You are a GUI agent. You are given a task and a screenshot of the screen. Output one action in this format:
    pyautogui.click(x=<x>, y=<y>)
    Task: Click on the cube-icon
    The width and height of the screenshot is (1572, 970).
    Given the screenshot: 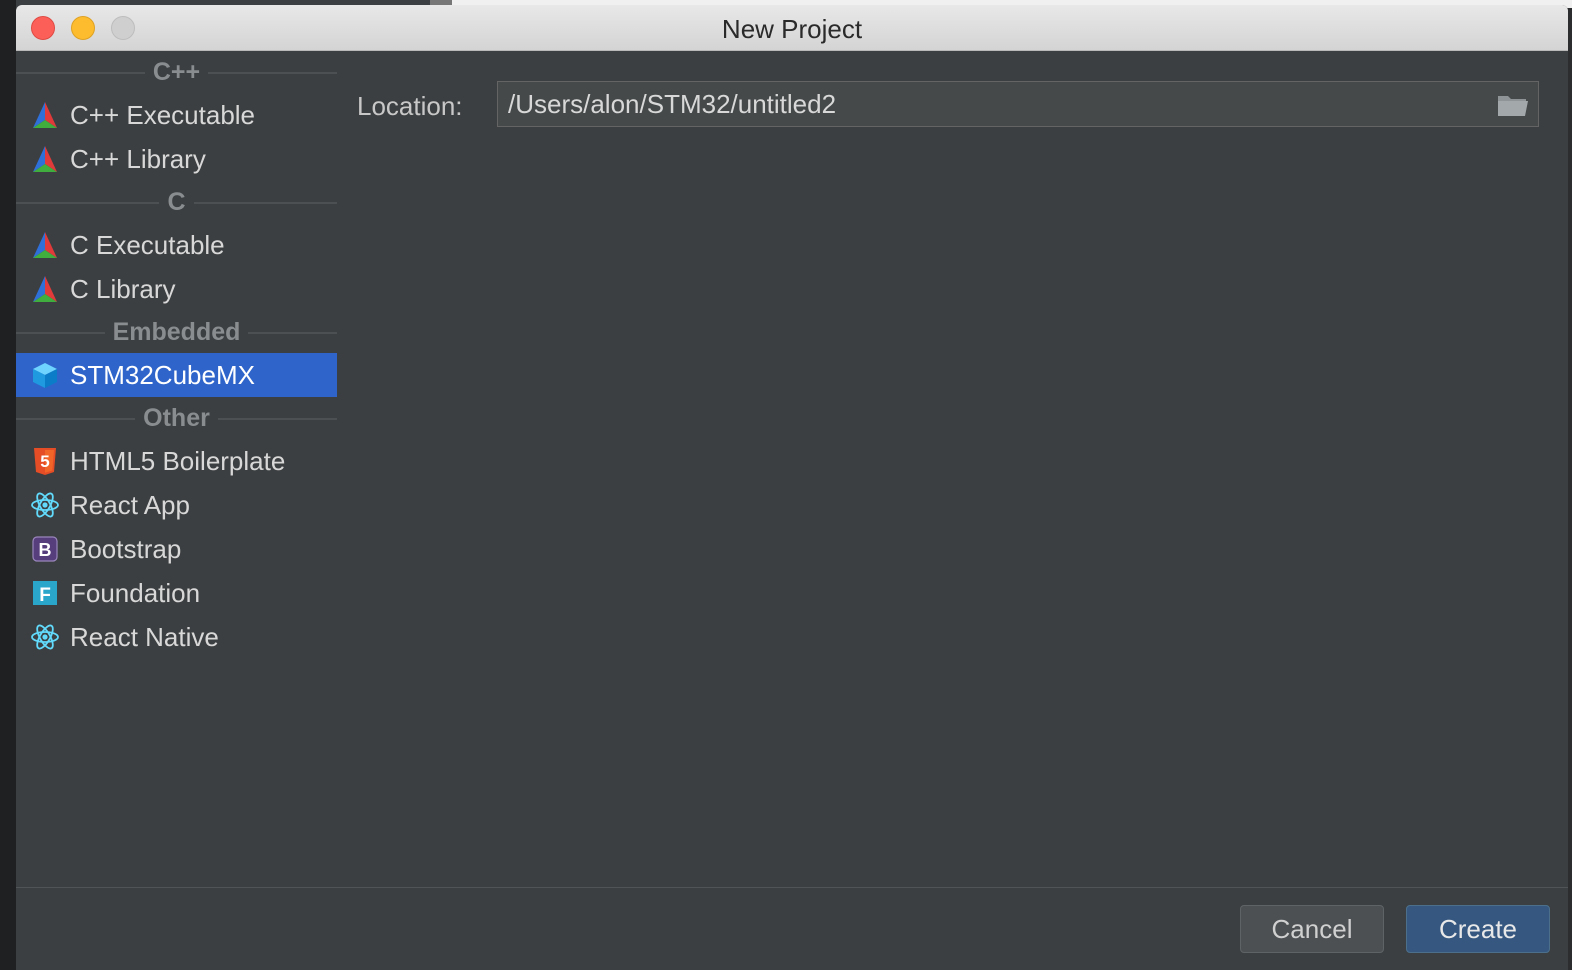 What is the action you would take?
    pyautogui.click(x=45, y=375)
    